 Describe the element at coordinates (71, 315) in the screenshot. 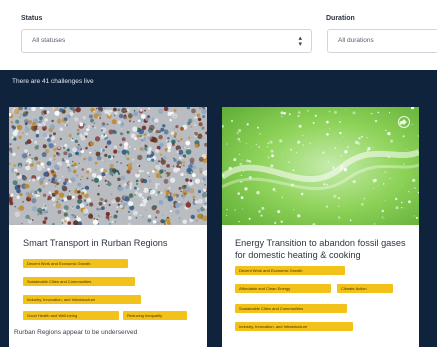

I see `sdg-tag: Good Health and Well-being` at that location.